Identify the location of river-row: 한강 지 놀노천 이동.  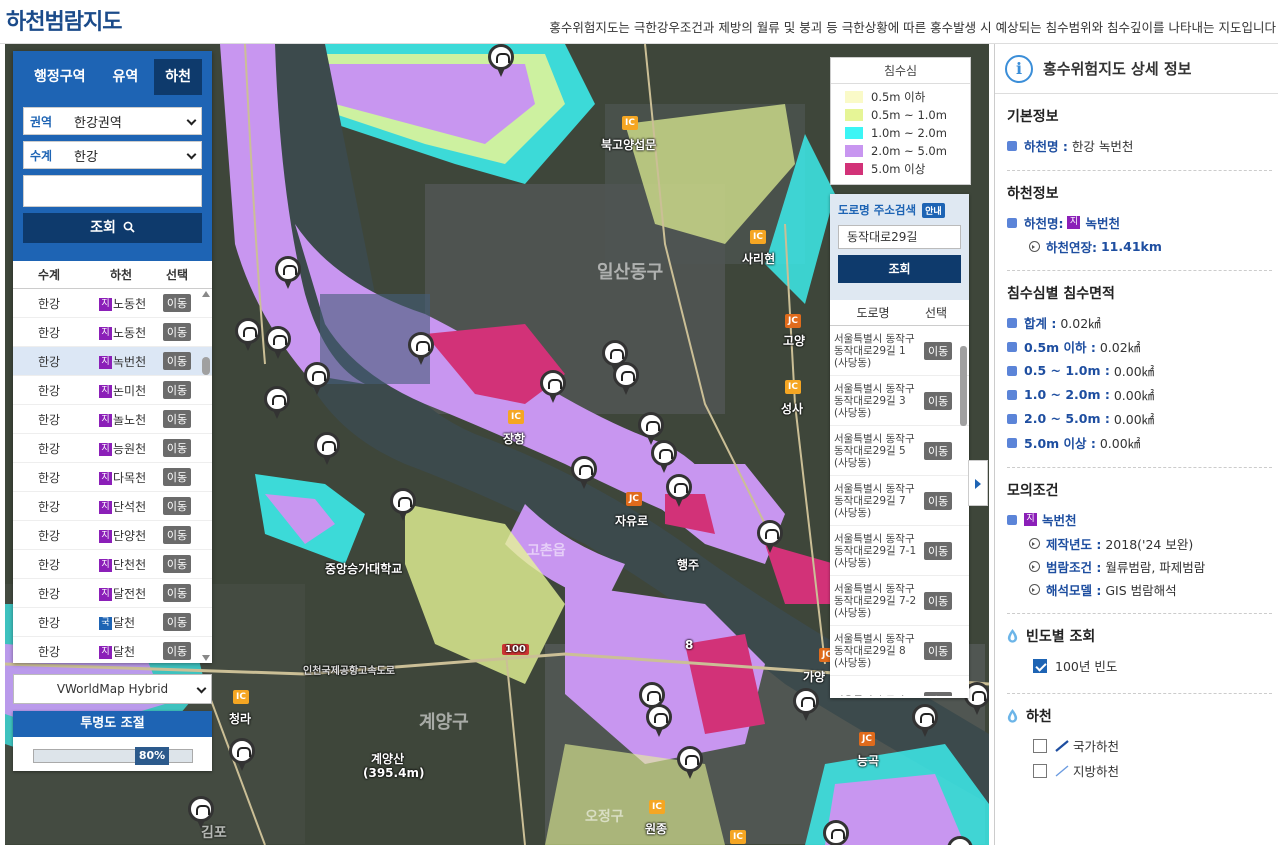
(112, 419).